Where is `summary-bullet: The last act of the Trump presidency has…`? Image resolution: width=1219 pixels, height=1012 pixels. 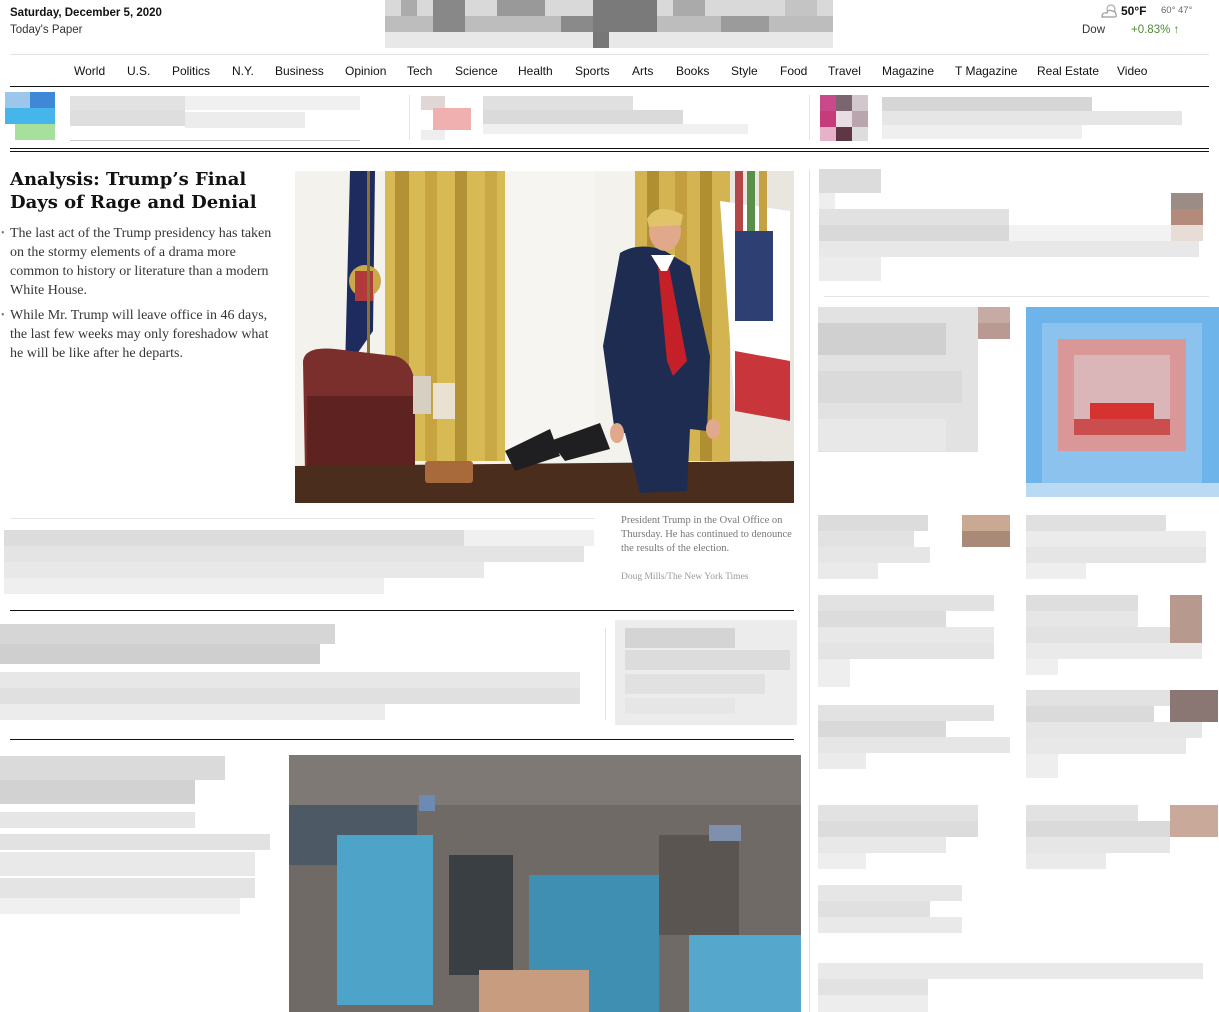
summary-bullet: The last act of the Trump presidency has… is located at coordinates (141, 262).